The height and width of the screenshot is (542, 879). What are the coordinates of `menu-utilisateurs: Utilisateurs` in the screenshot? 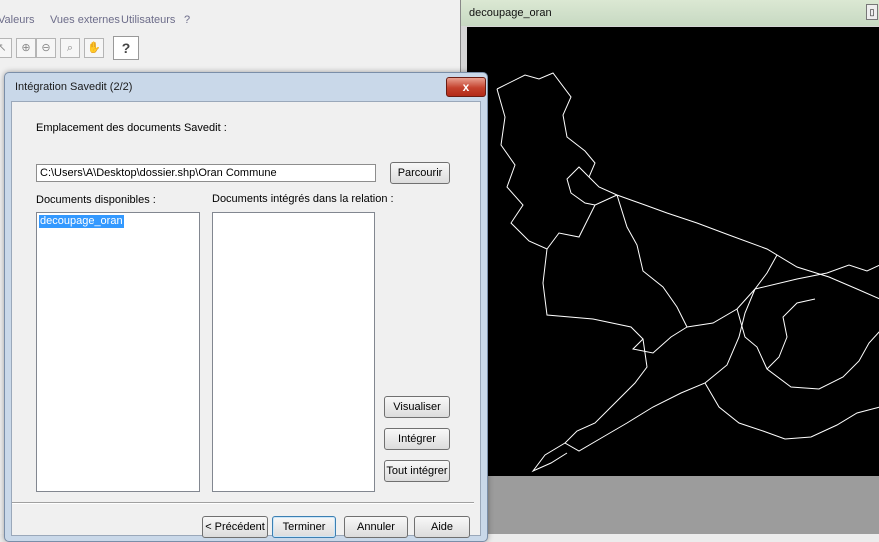 It's located at (148, 20).